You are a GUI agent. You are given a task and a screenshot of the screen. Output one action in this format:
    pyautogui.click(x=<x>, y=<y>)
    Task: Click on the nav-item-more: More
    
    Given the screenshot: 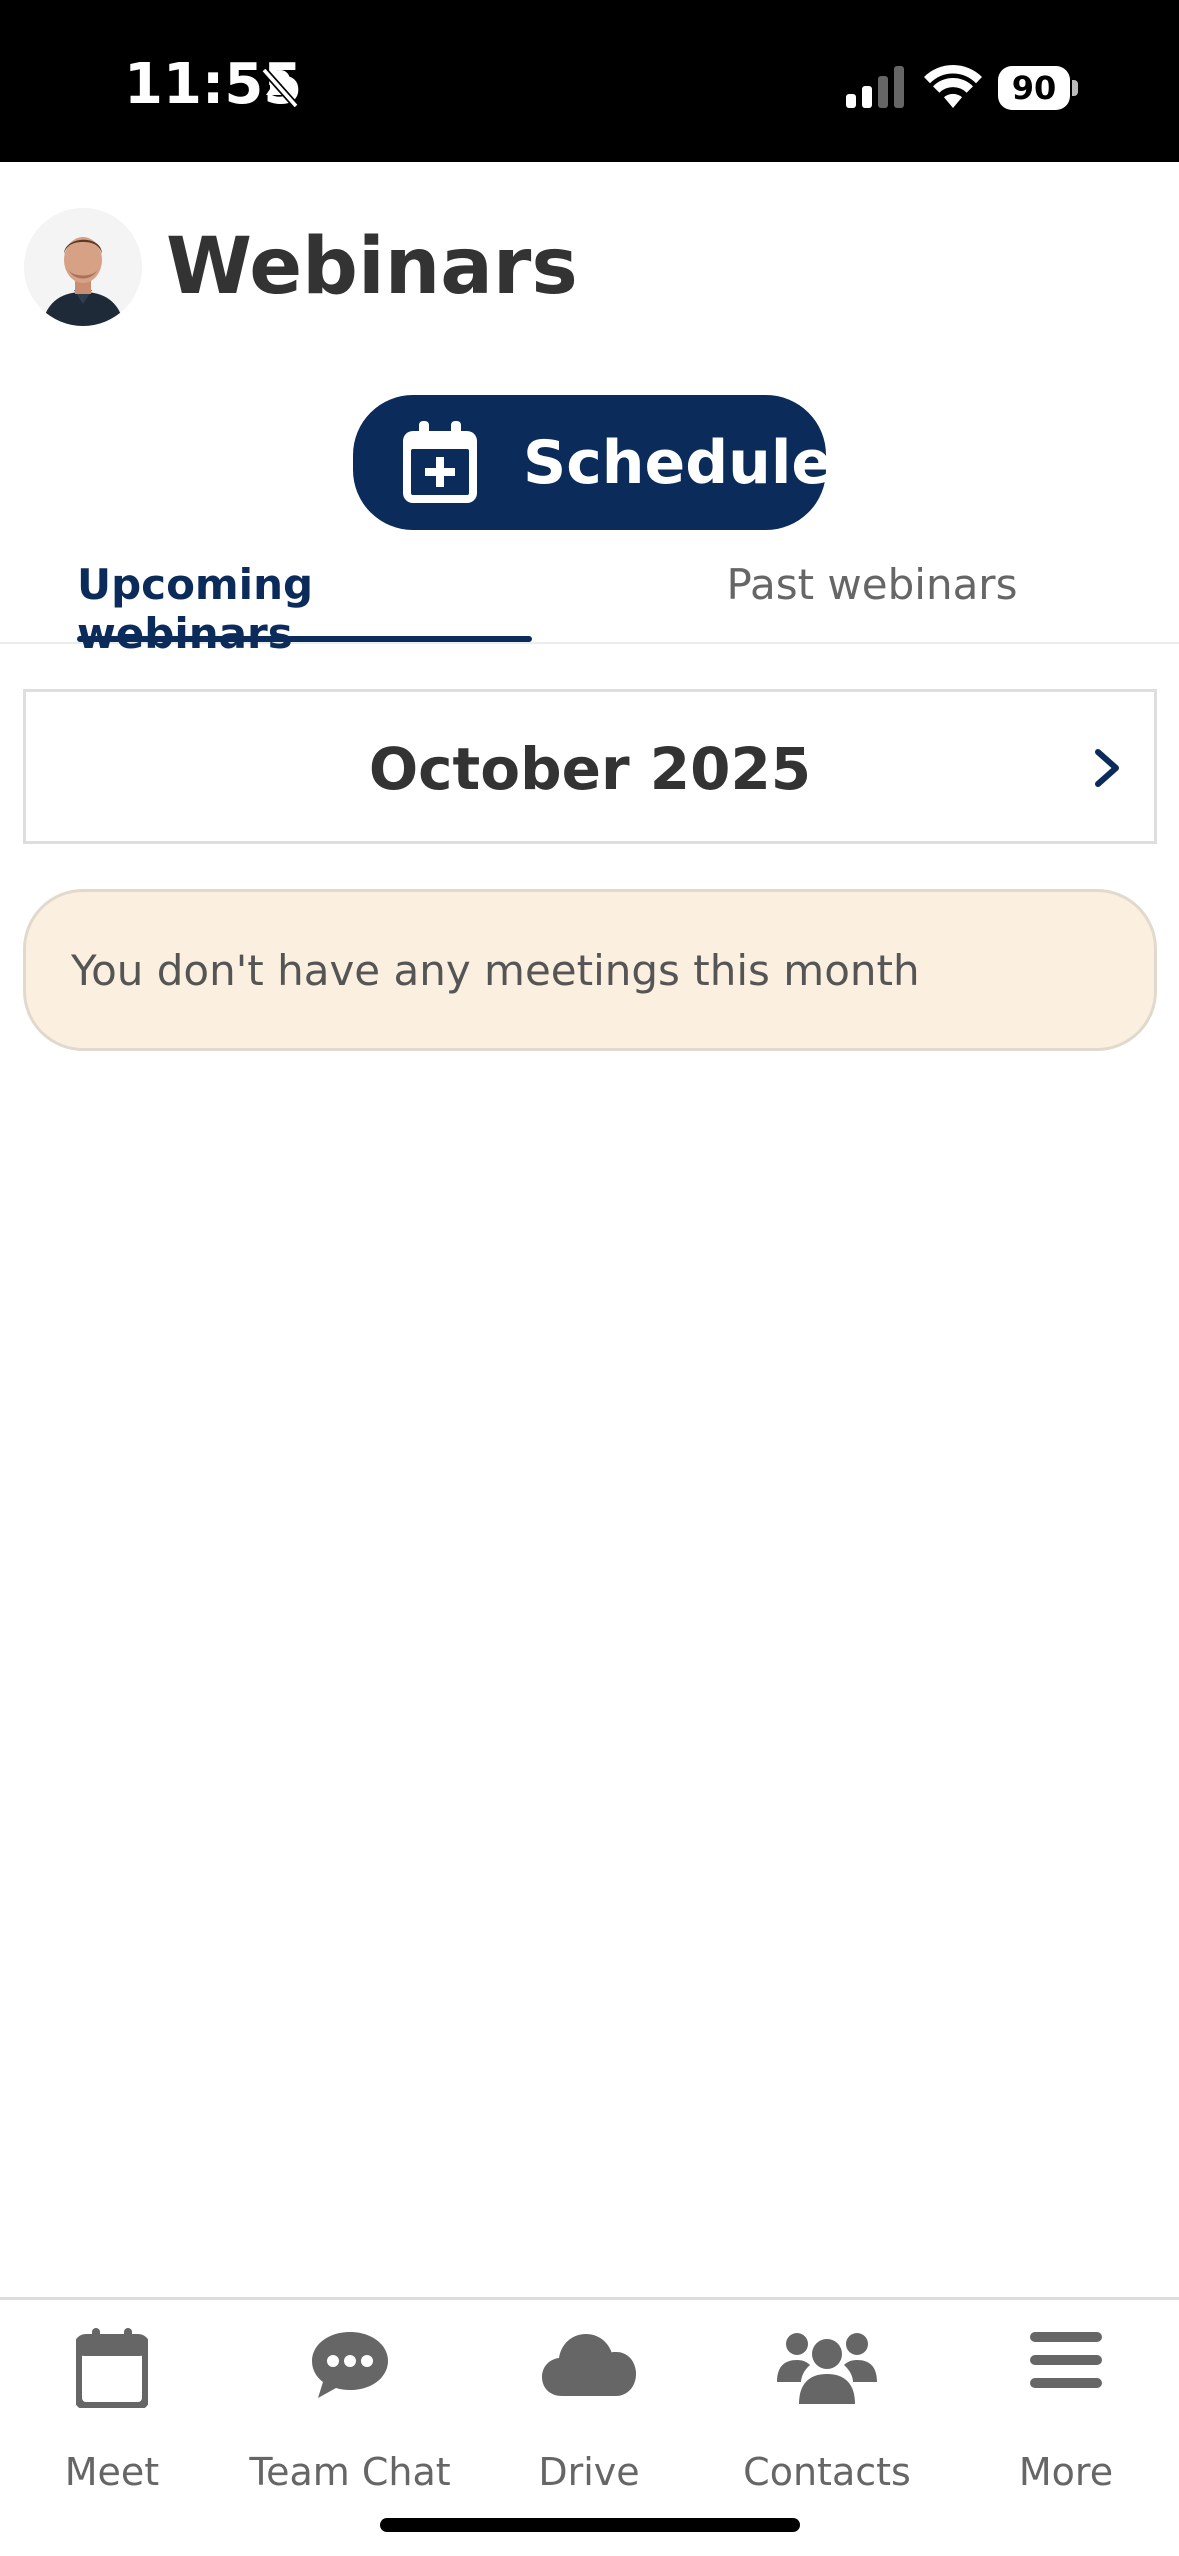 What is the action you would take?
    pyautogui.click(x=1066, y=2397)
    